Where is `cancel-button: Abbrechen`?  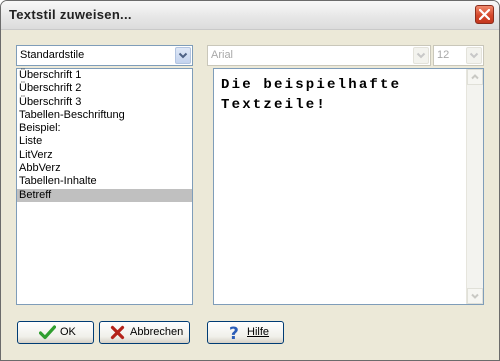 cancel-button: Abbrechen is located at coordinates (144, 332).